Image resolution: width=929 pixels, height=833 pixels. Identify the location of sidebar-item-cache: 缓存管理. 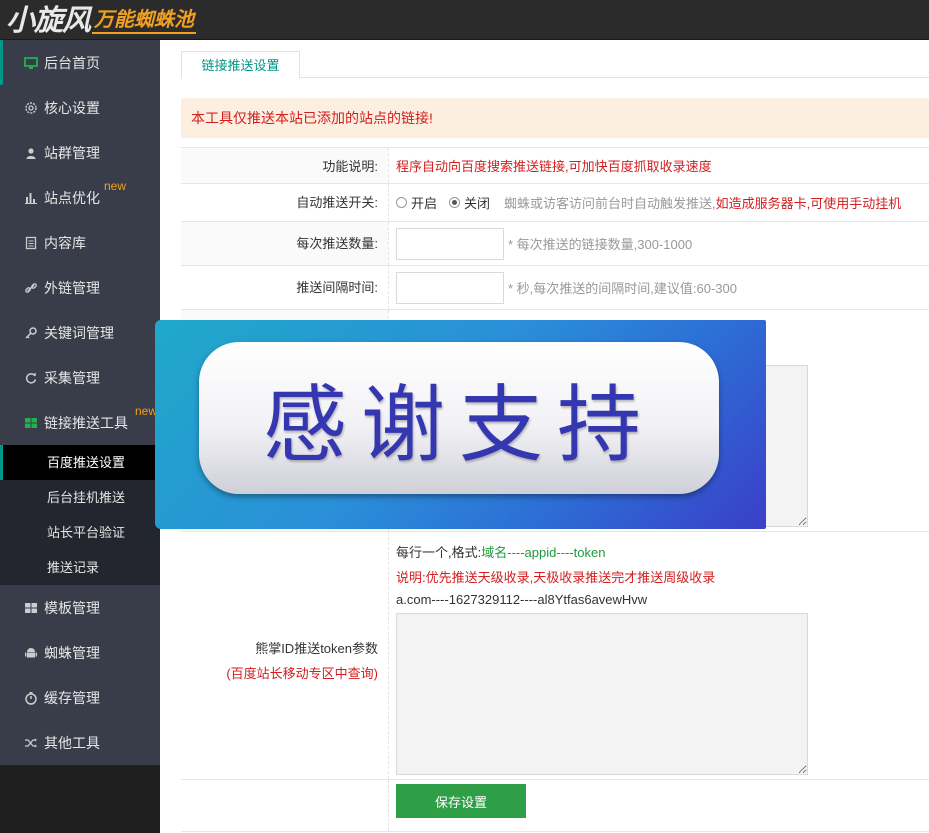
(80, 697).